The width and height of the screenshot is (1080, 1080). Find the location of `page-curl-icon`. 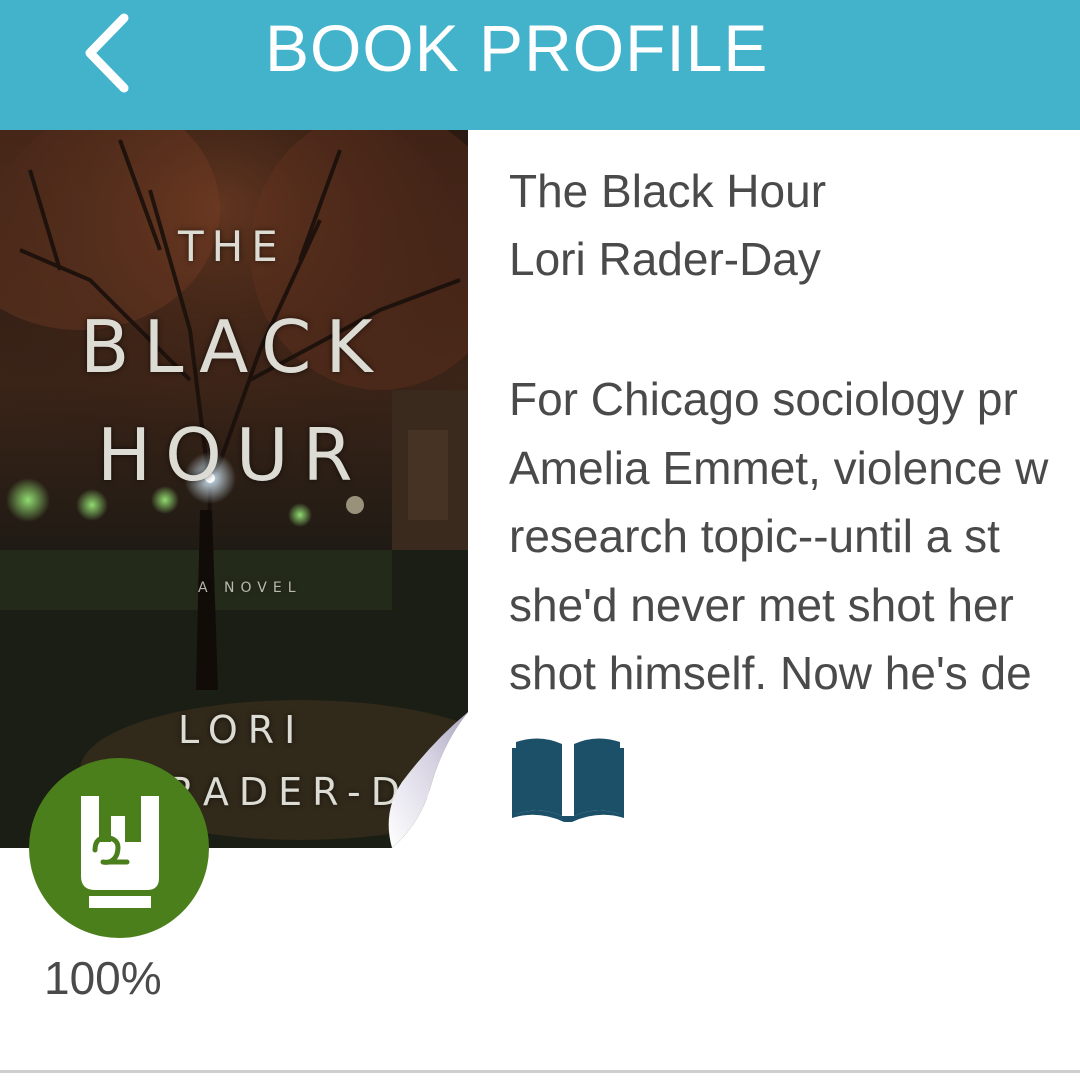

page-curl-icon is located at coordinates (428, 780).